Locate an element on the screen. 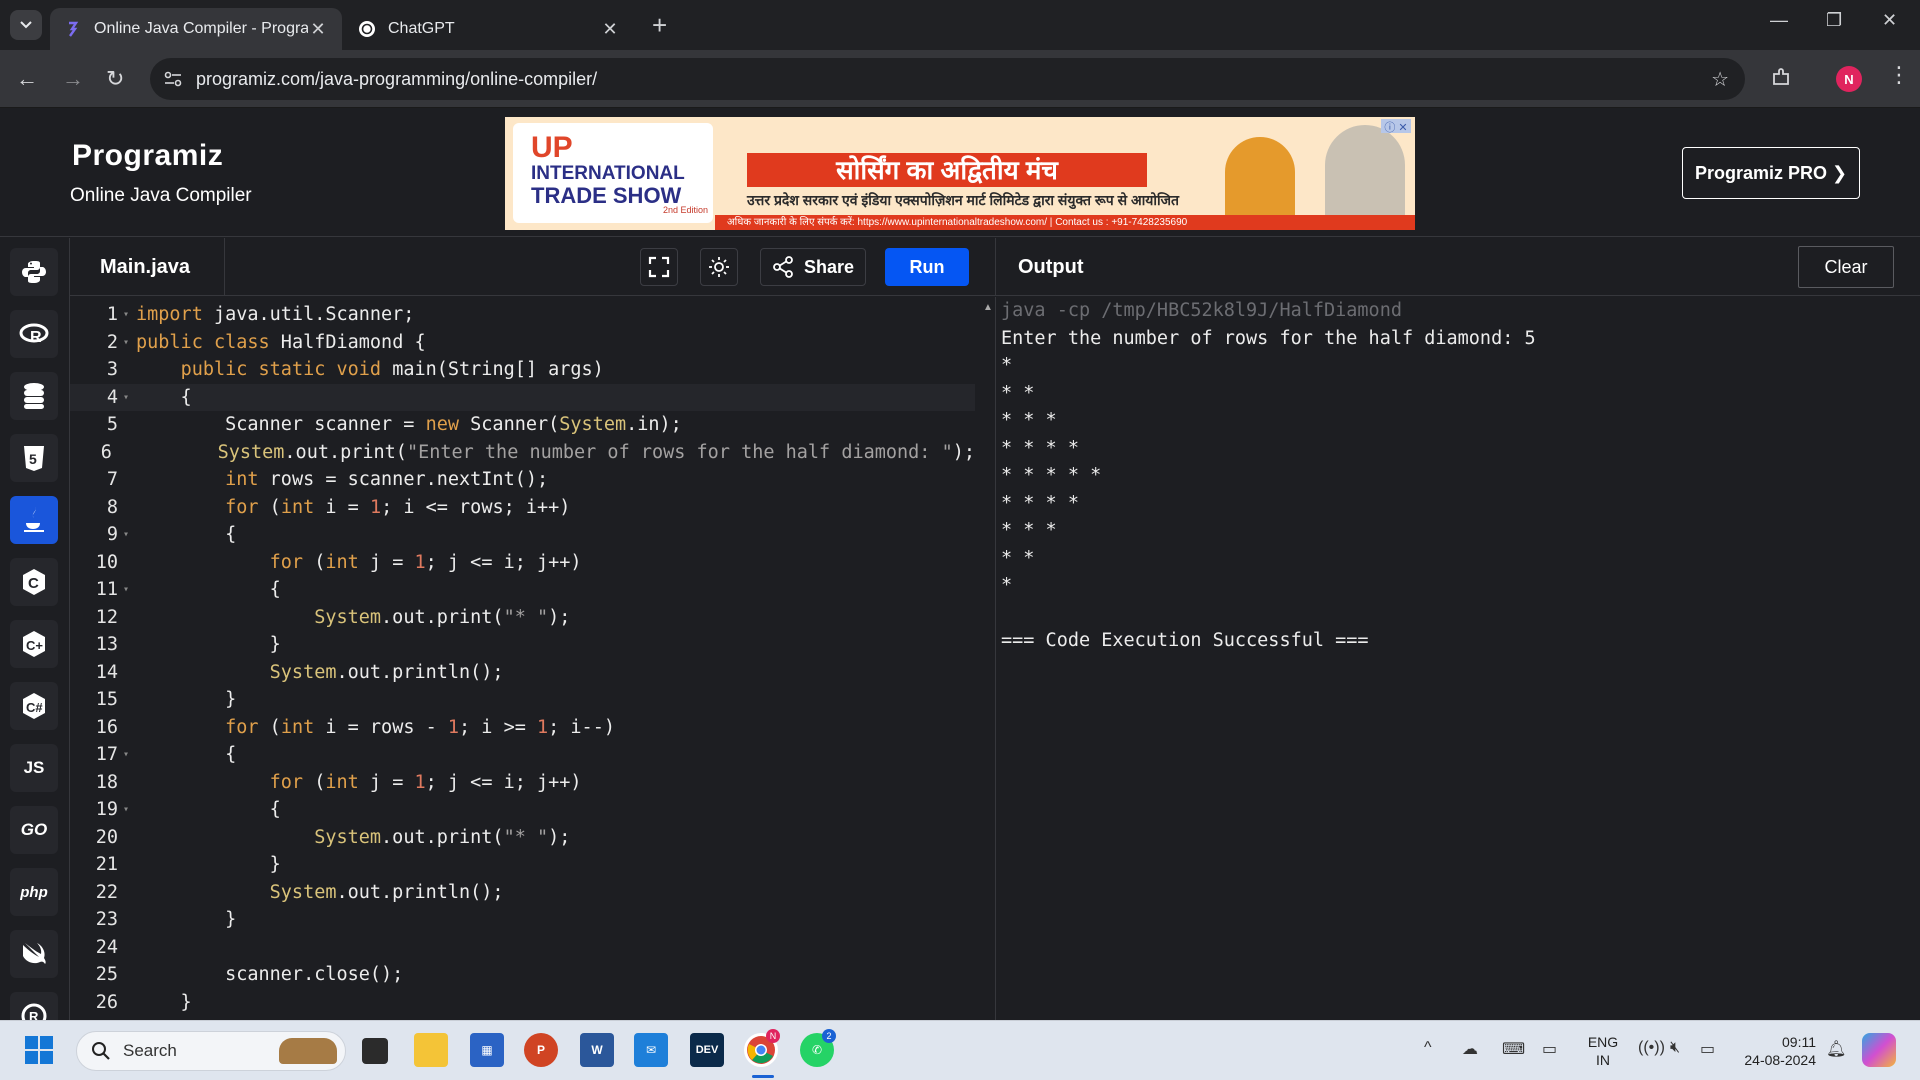 The height and width of the screenshot is (1080, 1920). theme-toggle-button is located at coordinates (719, 267).